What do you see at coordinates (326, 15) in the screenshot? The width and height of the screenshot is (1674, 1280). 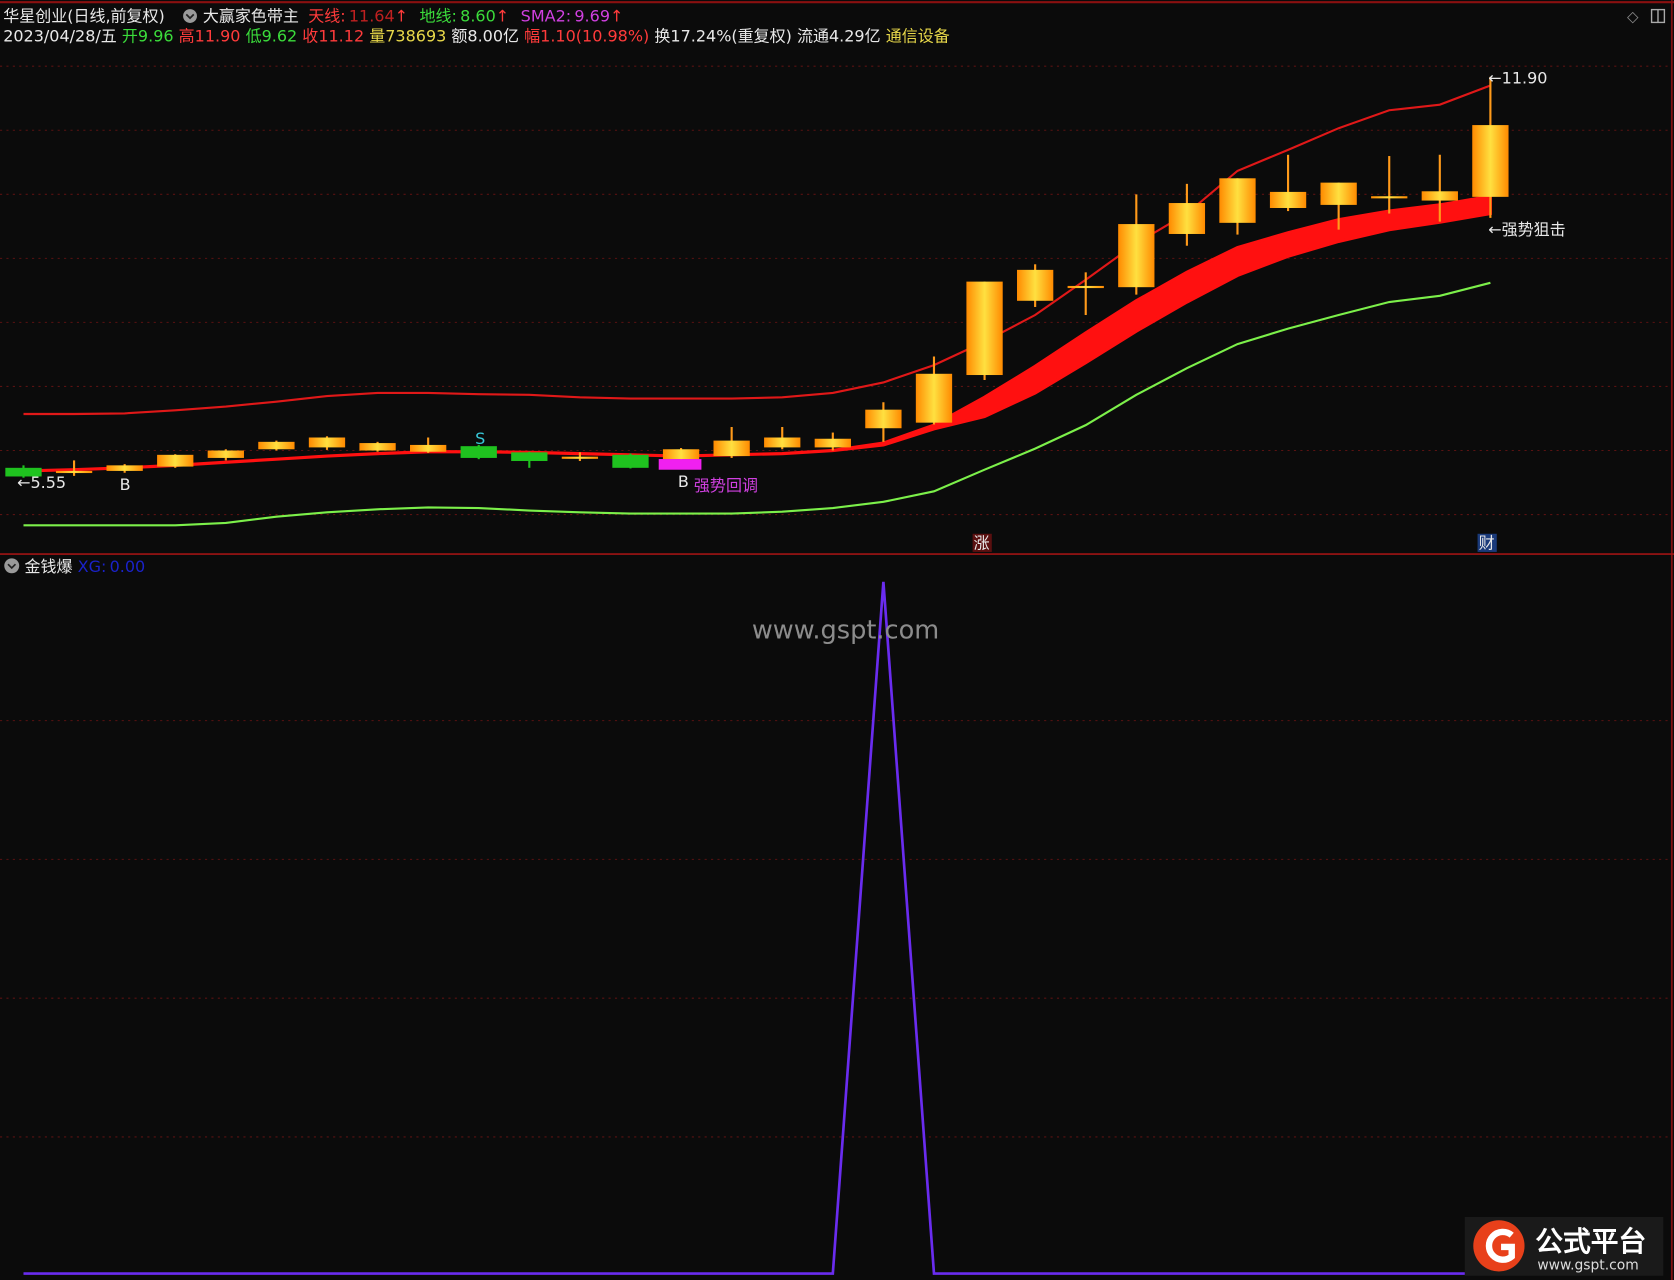 I see `tianxian-label: 天线:` at bounding box center [326, 15].